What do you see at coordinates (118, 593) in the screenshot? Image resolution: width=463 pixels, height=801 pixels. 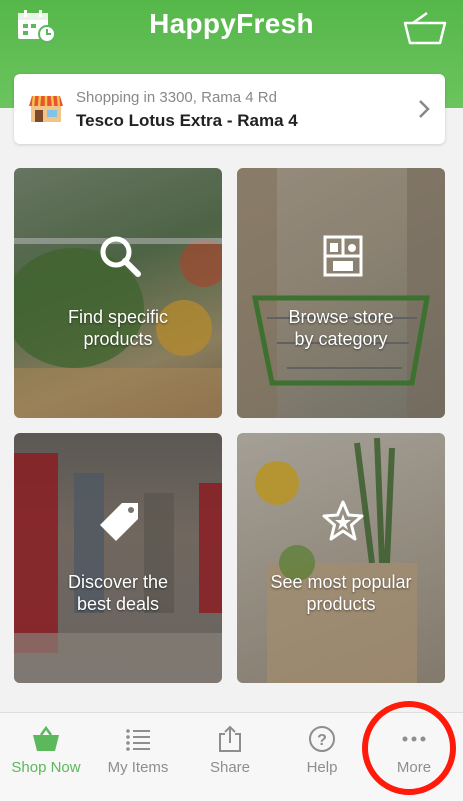 I see `tile-label: Discover the best deals` at bounding box center [118, 593].